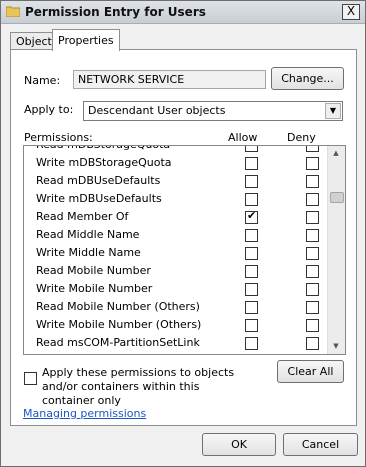 This screenshot has width=366, height=467. Describe the element at coordinates (336, 250) in the screenshot. I see `scrollbar: ▲ ▼` at that location.